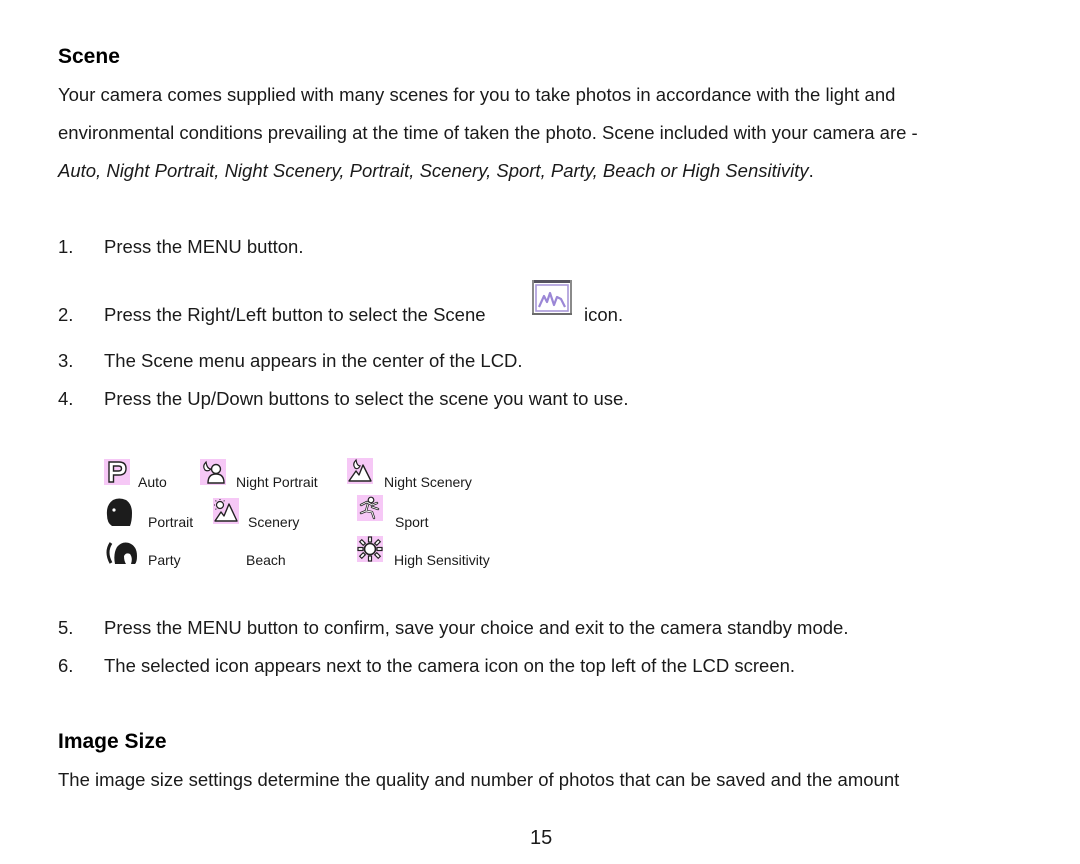 This screenshot has width=1080, height=864. What do you see at coordinates (66, 398) in the screenshot?
I see `step-number: 4.` at bounding box center [66, 398].